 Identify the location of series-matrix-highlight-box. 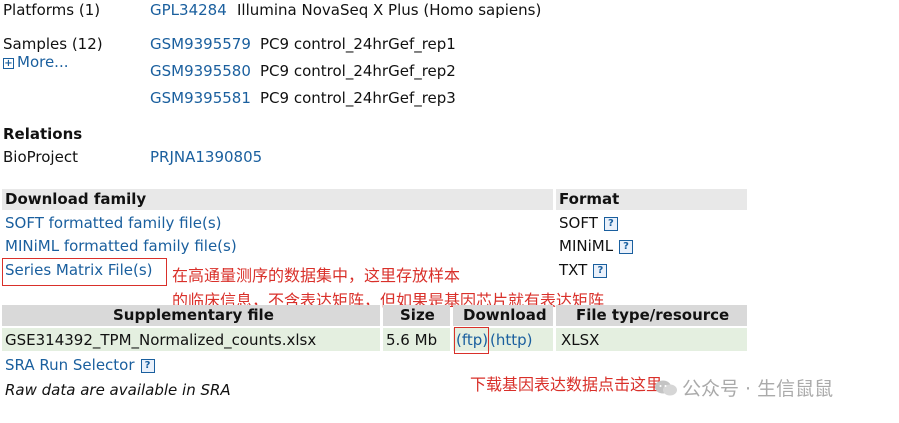
(84, 272).